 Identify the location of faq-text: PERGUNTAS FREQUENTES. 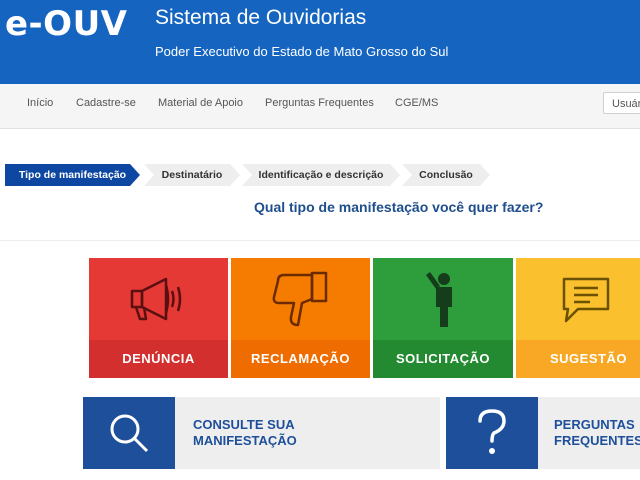
(597, 433).